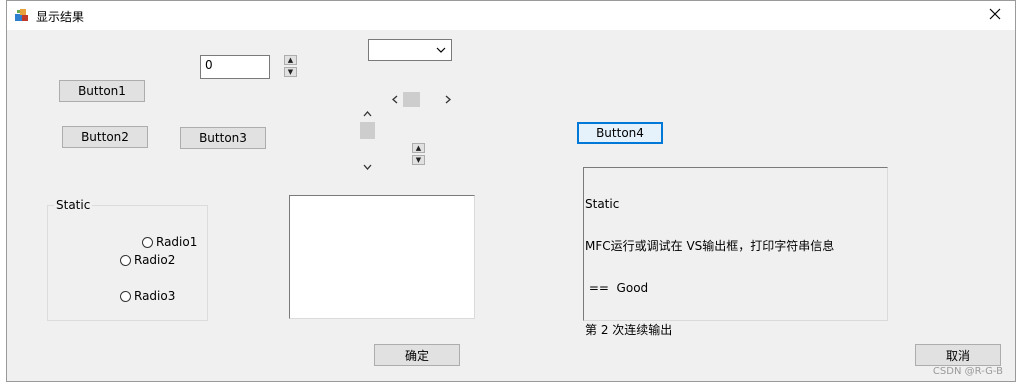 This screenshot has height=385, width=1018. What do you see at coordinates (155, 260) in the screenshot?
I see `radio-2-label: Radio2` at bounding box center [155, 260].